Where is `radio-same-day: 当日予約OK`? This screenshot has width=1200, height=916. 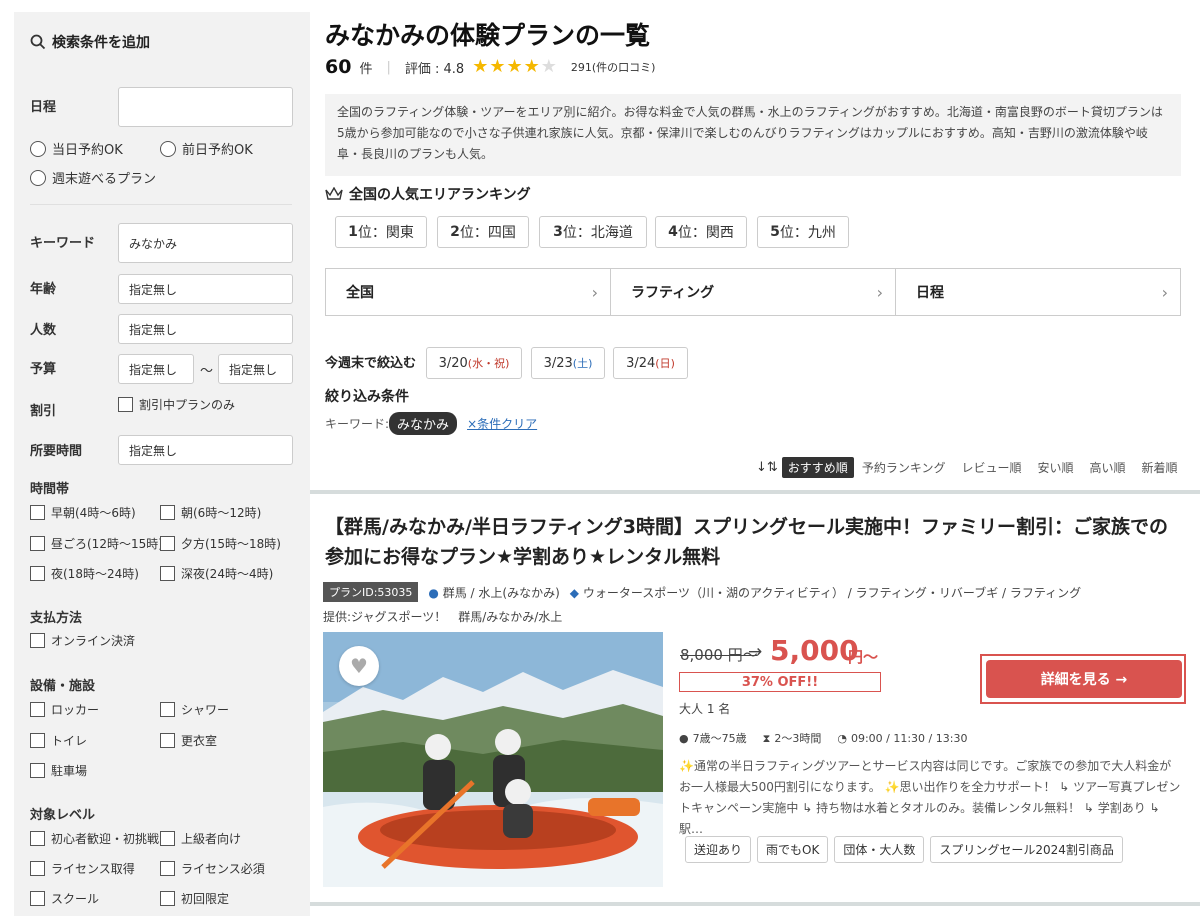 radio-same-day: 当日予約OK is located at coordinates (76, 148).